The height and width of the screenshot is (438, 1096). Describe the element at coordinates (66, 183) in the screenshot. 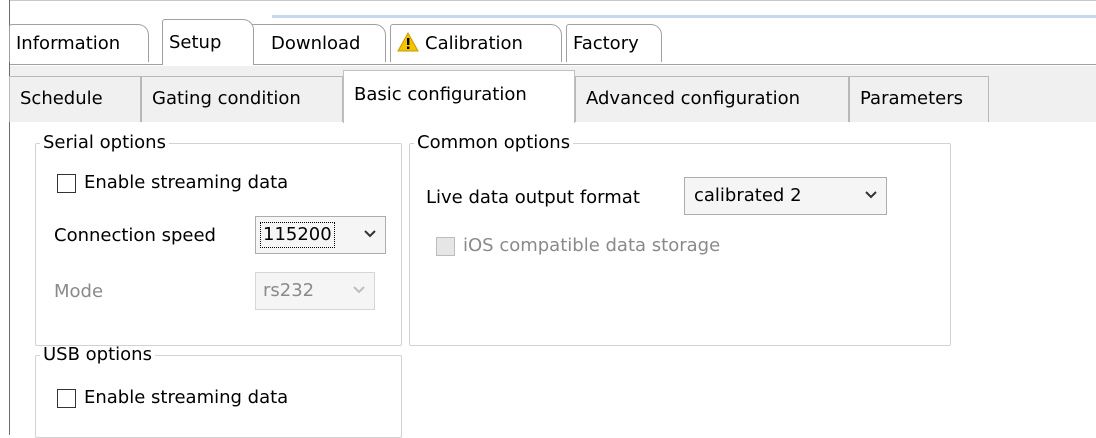

I see `serial-streaming-checkbox` at that location.